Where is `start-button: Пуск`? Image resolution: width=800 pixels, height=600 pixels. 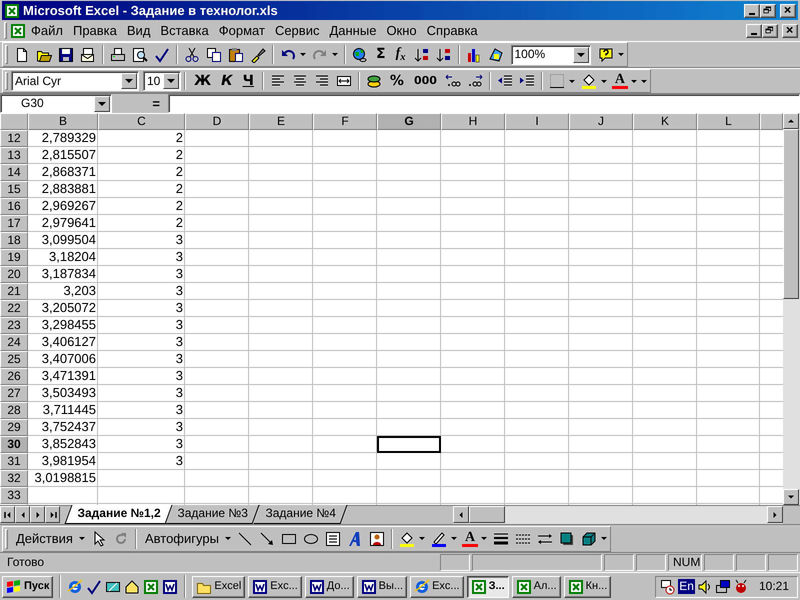 start-button: Пуск is located at coordinates (28, 587).